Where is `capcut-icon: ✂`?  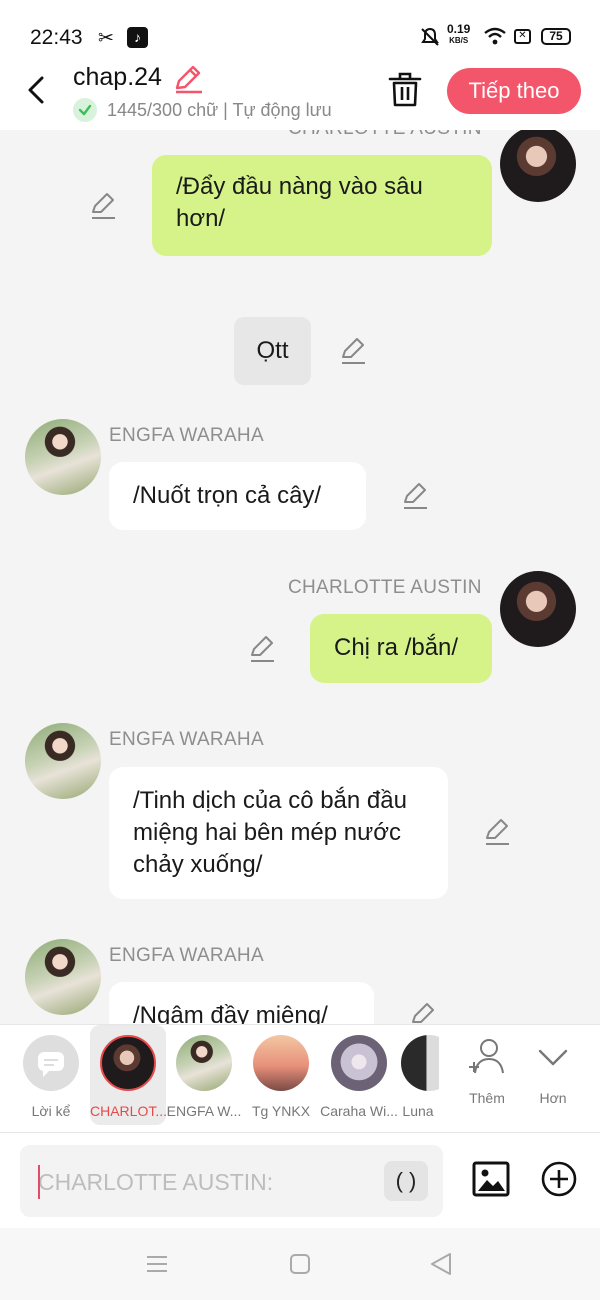 capcut-icon: ✂ is located at coordinates (106, 38).